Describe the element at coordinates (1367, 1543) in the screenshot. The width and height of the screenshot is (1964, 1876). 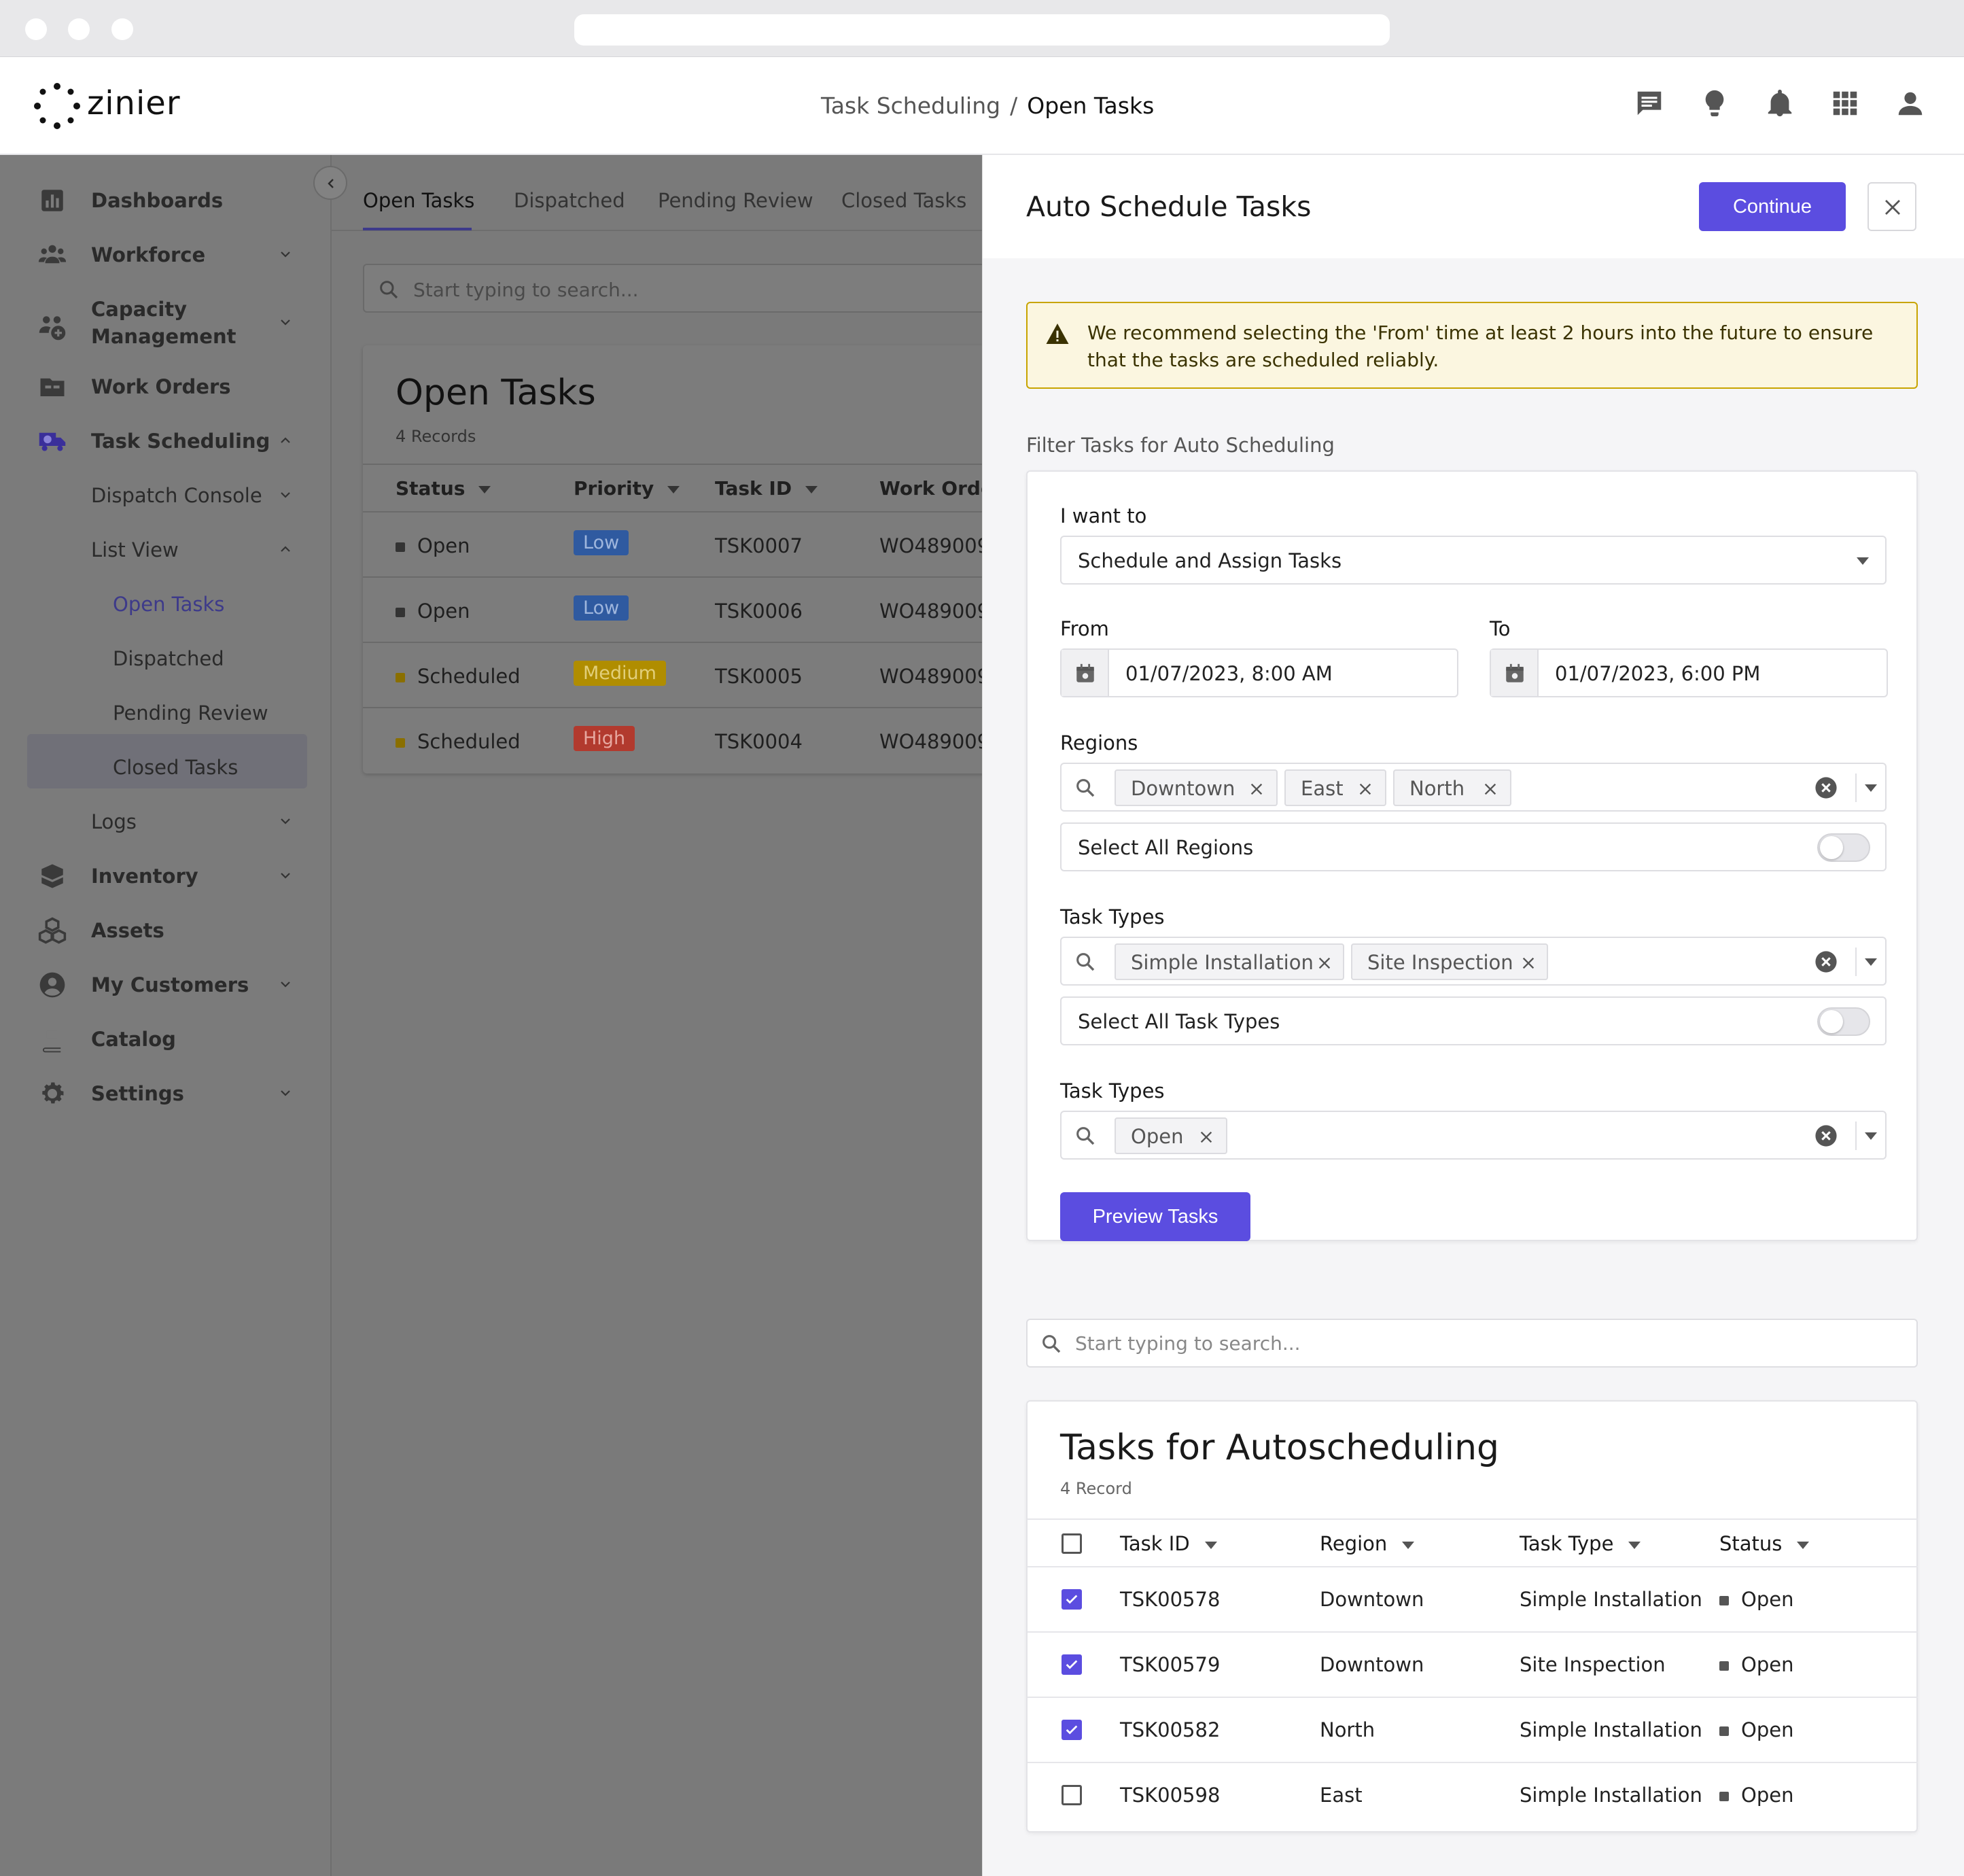
I see `column-region: Region` at that location.